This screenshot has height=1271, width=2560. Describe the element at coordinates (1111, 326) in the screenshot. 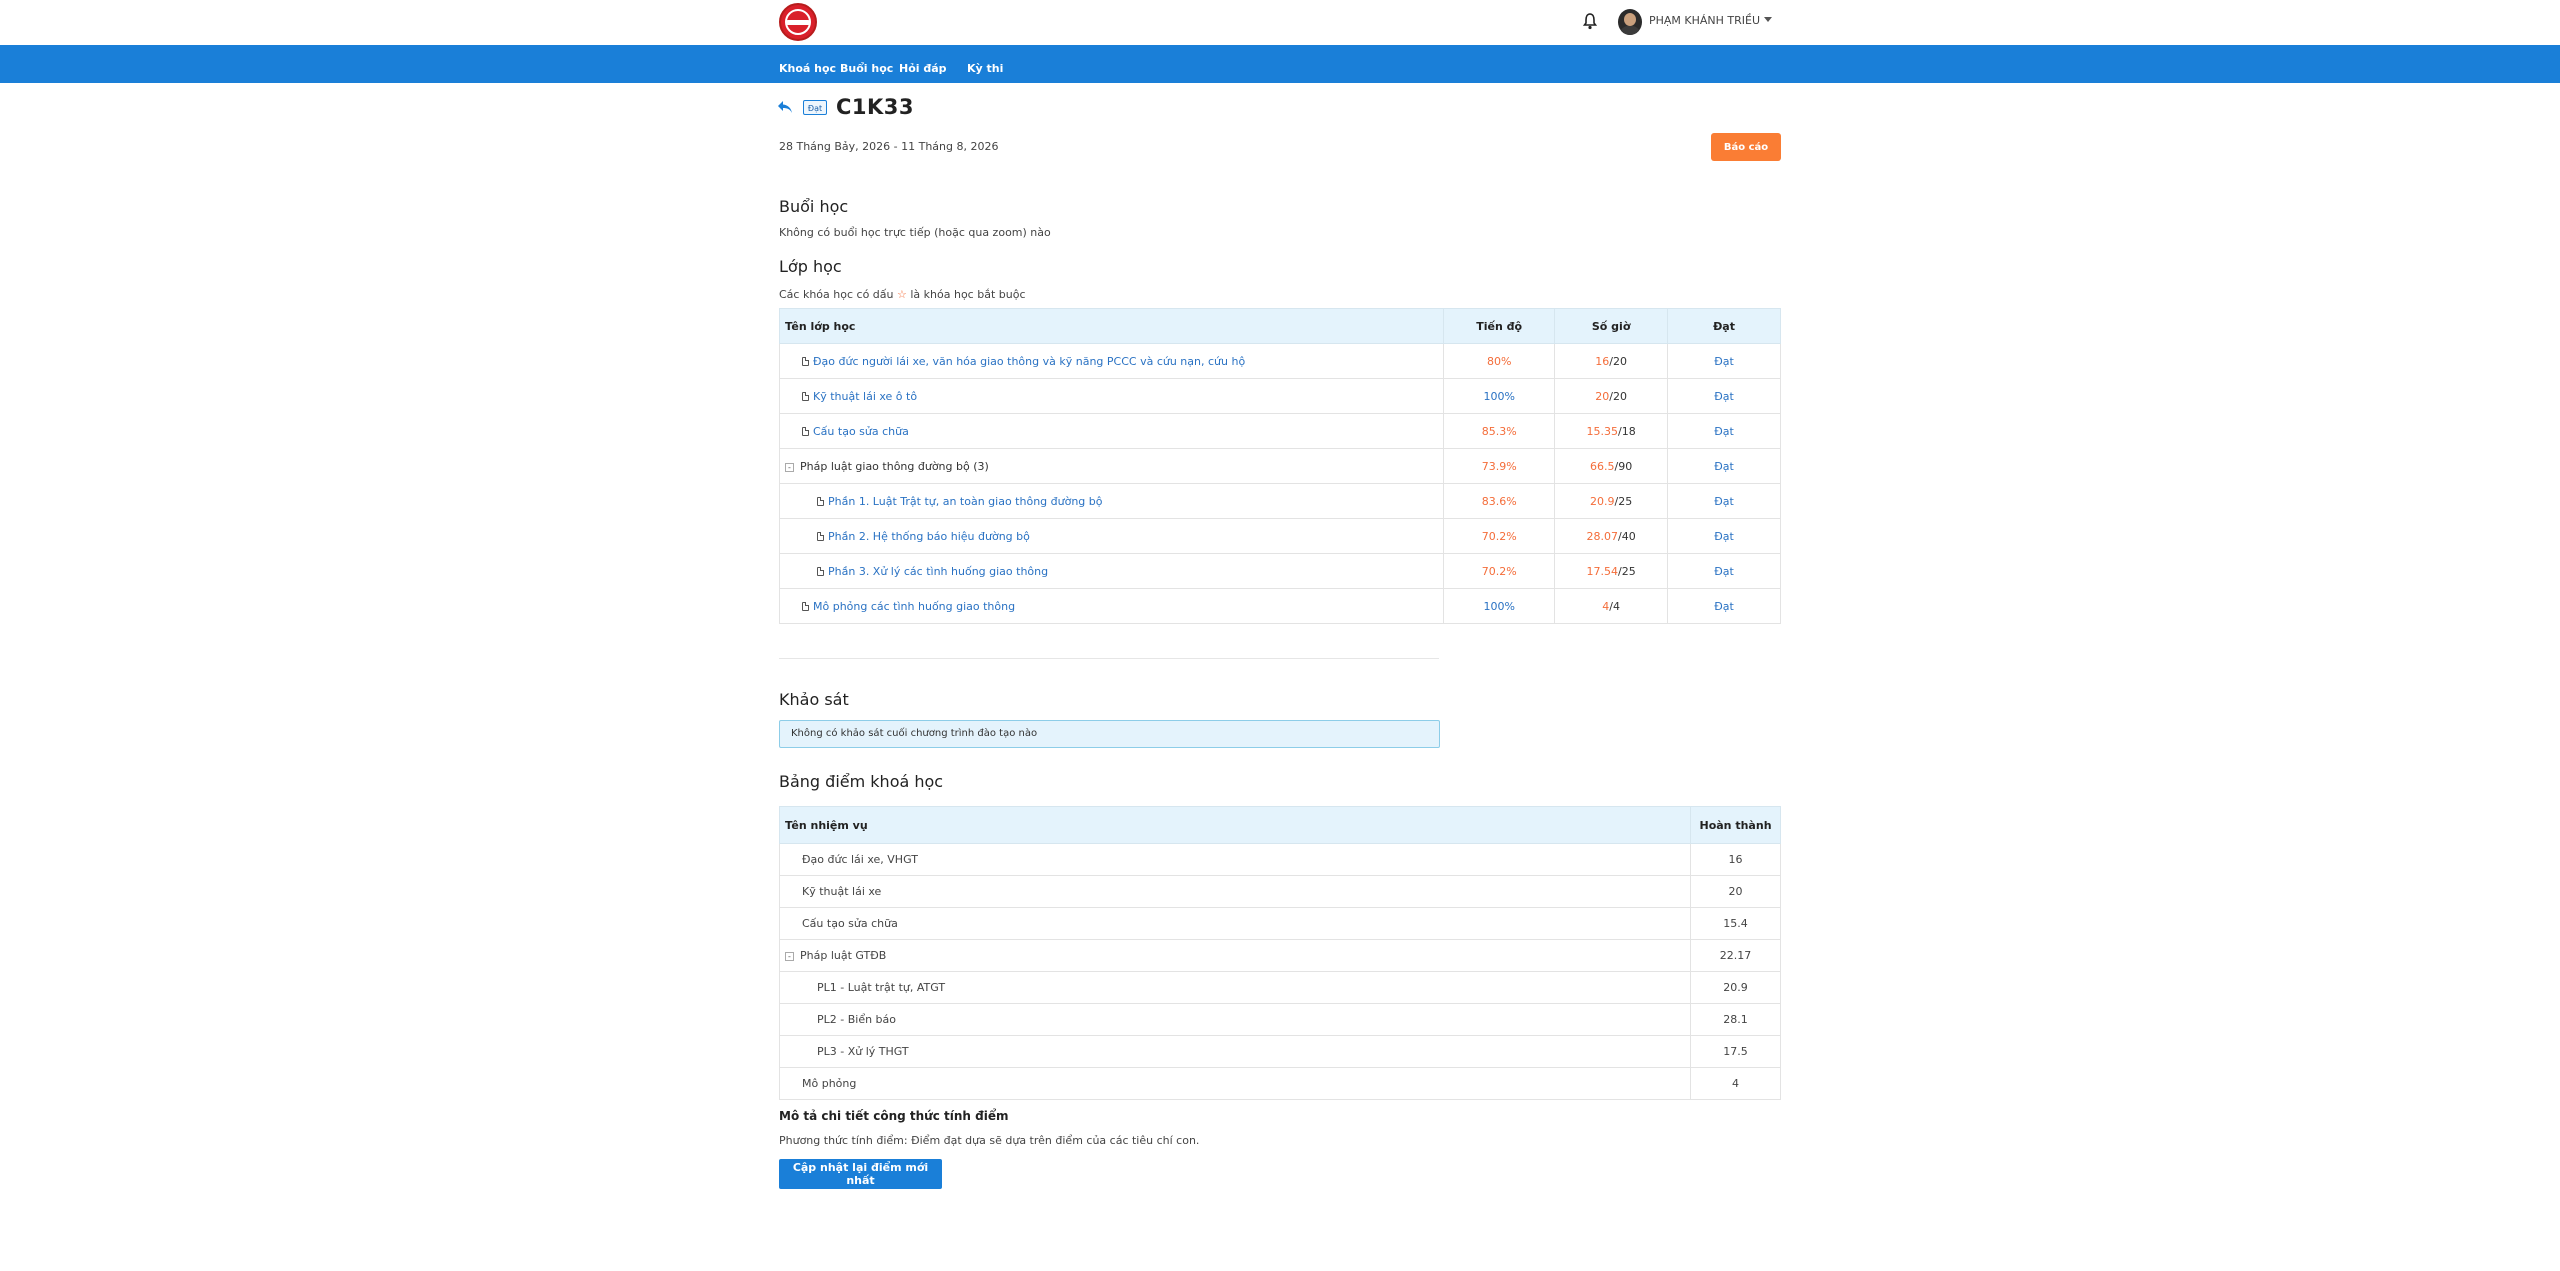

I see `col-class-name: Tên lớp học` at that location.